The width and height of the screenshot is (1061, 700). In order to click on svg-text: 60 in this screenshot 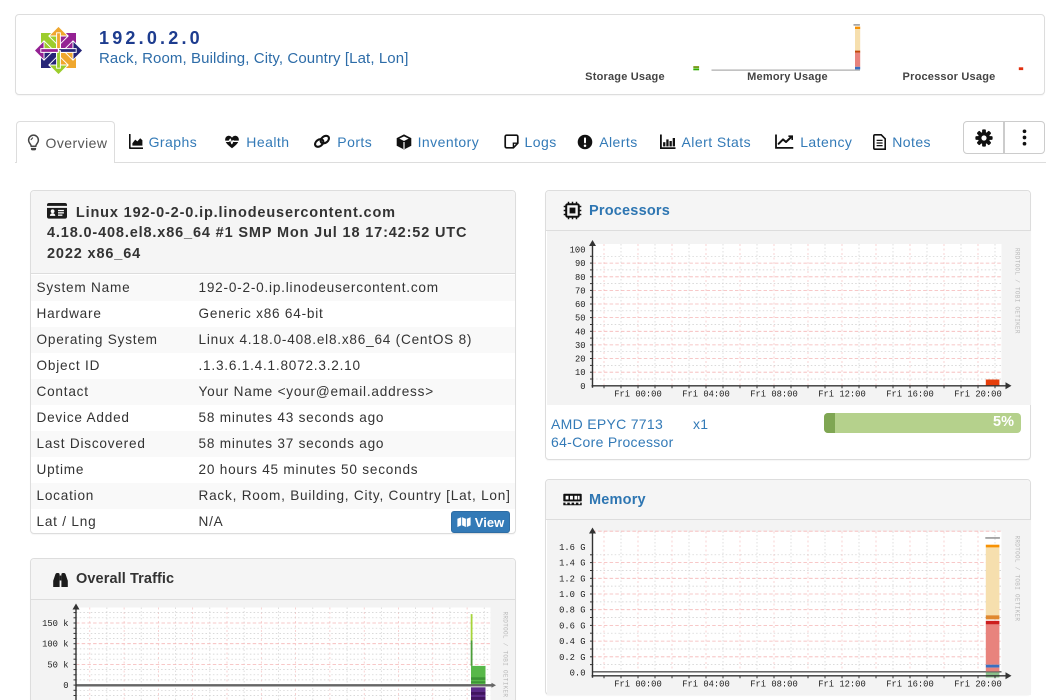, I will do `click(579, 305)`.